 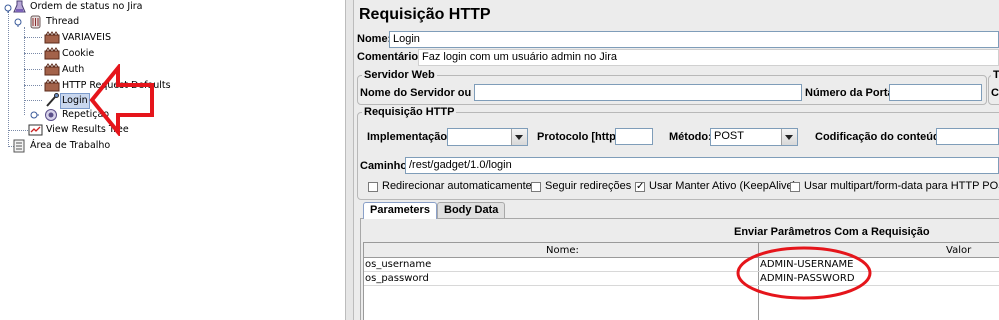 I want to click on column-header-value: Valor, so click(x=958, y=250).